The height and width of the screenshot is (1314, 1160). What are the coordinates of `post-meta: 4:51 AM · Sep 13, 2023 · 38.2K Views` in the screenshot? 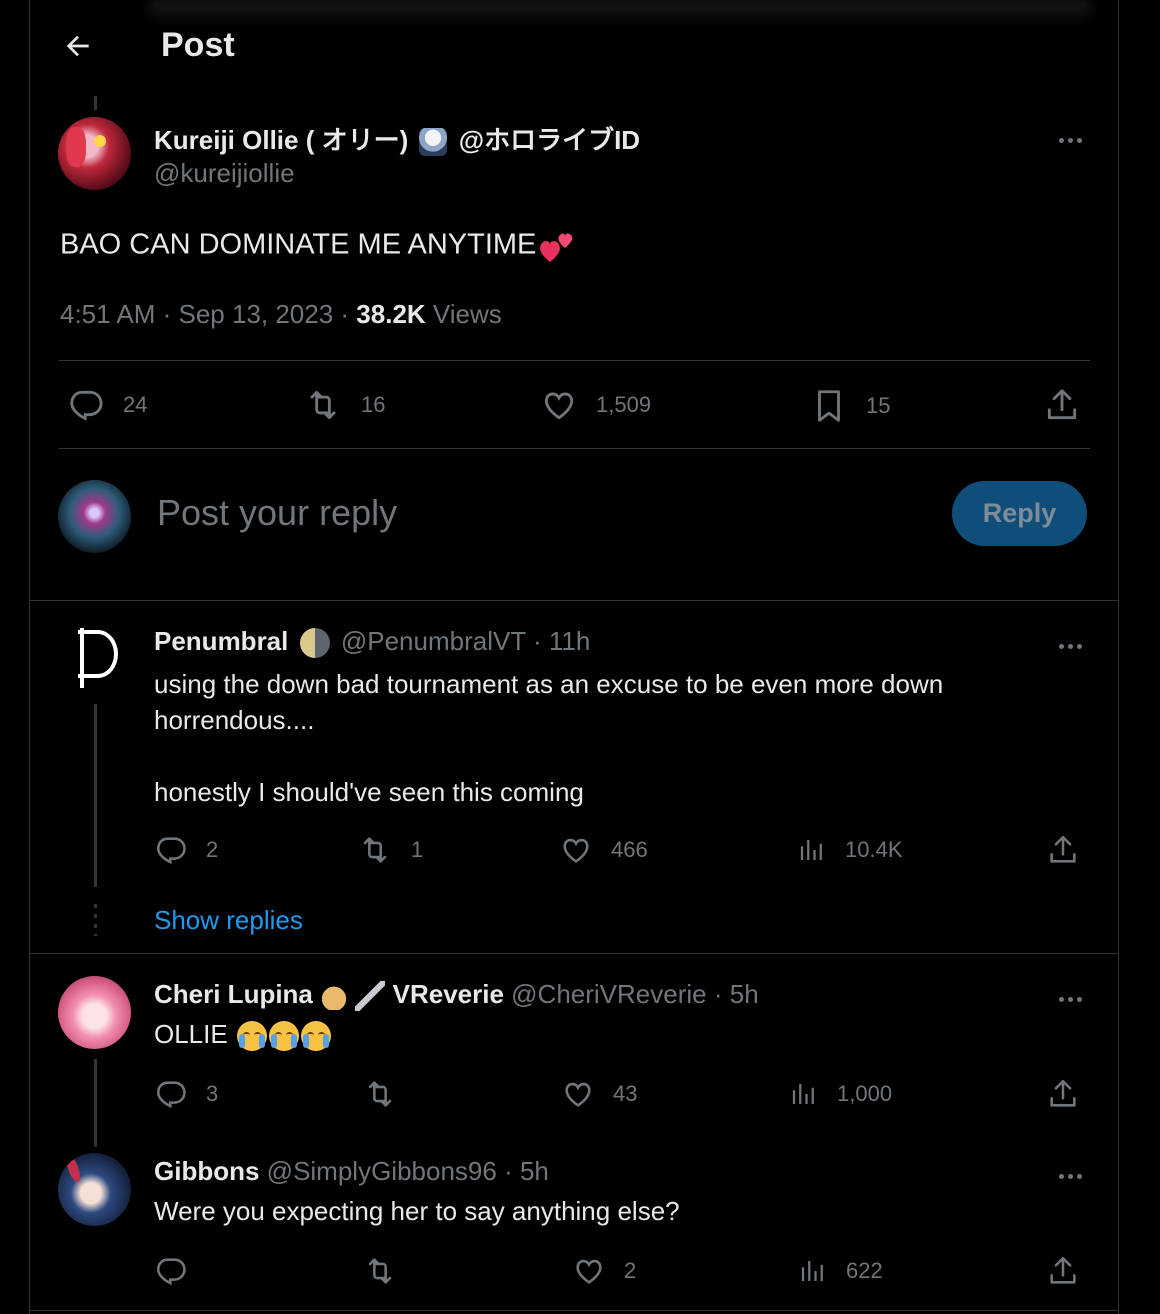 It's located at (281, 314).